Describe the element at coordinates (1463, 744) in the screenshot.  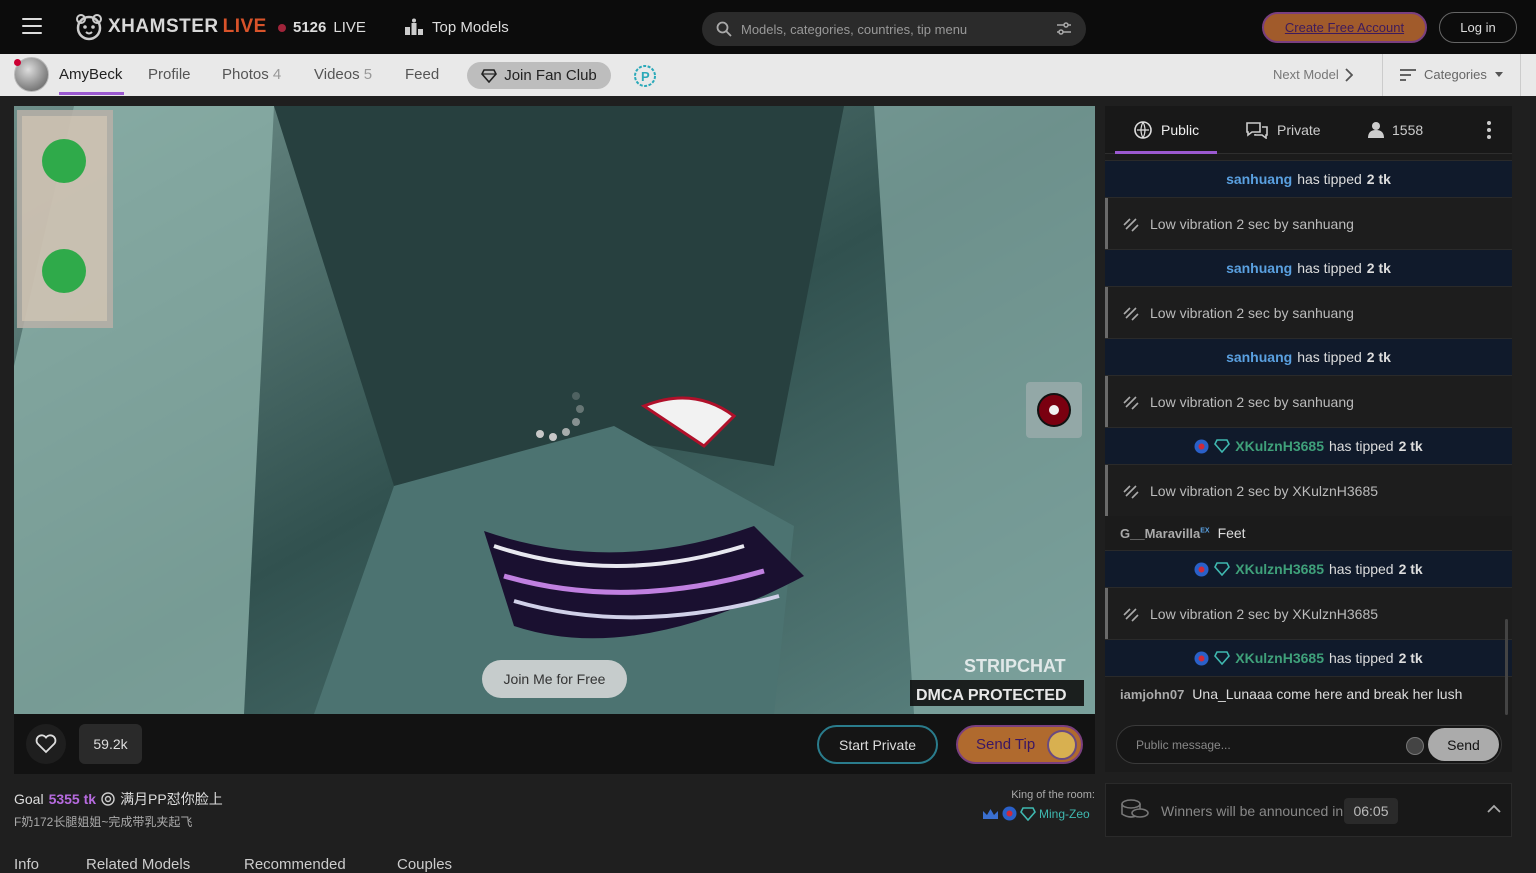
I see `send-message-button: Send` at that location.